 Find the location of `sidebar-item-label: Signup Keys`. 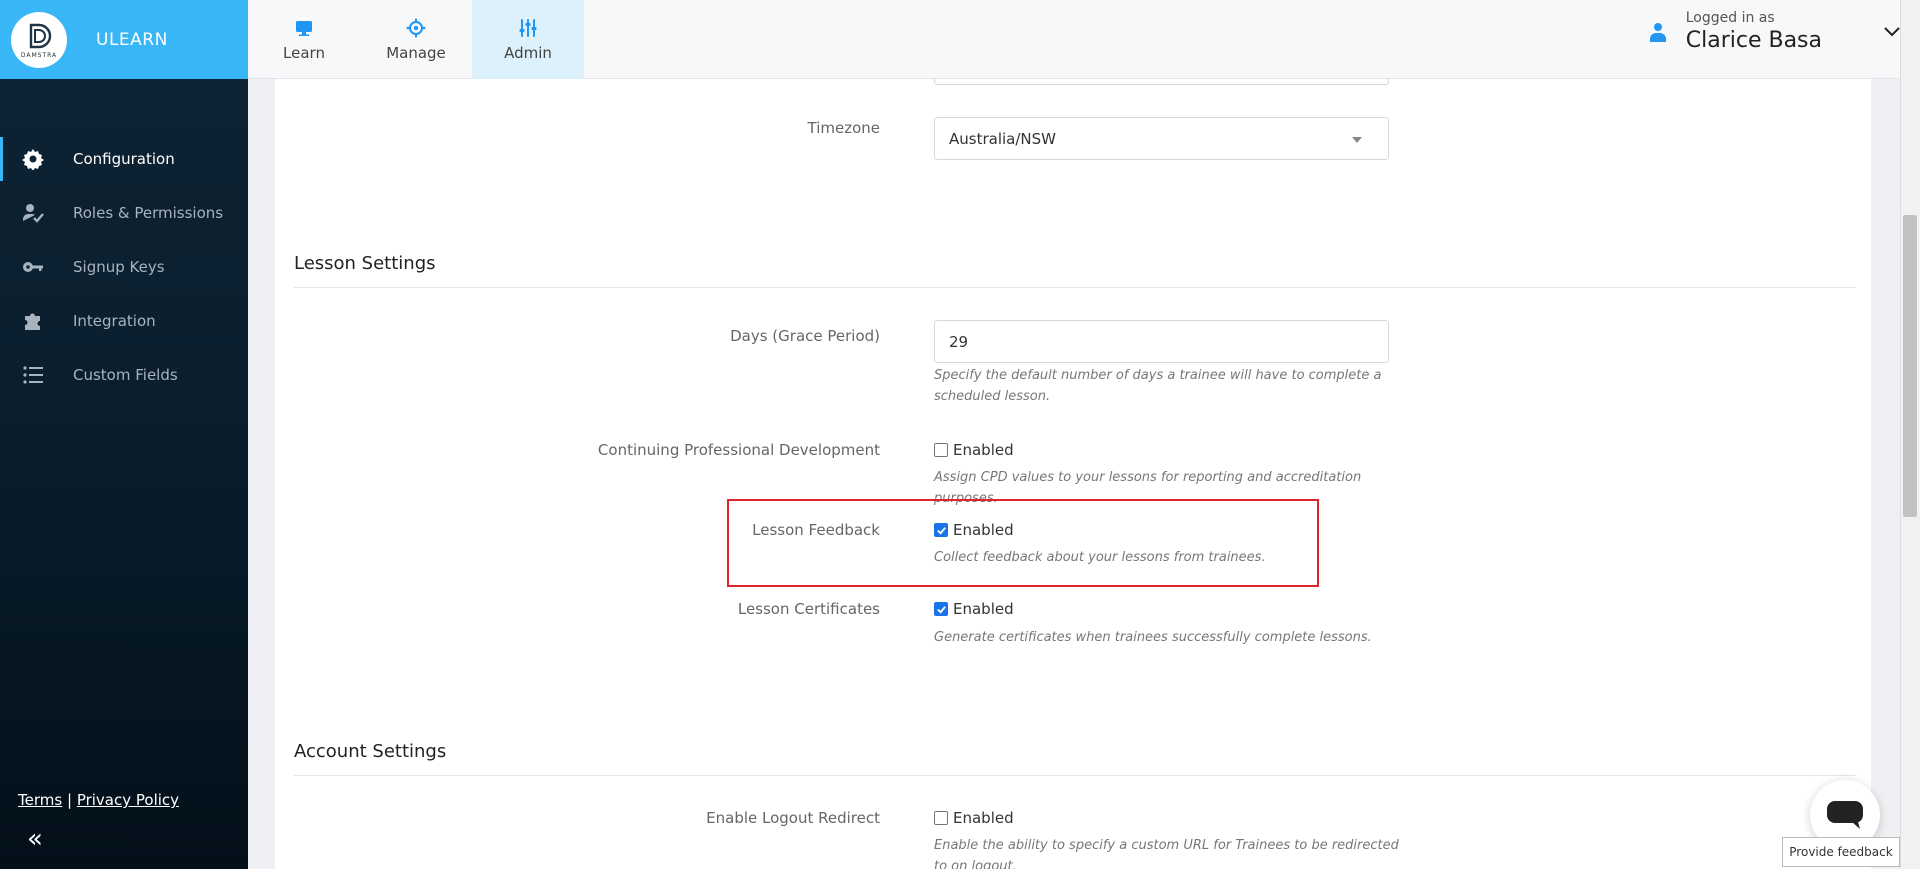

sidebar-item-label: Signup Keys is located at coordinates (119, 267).